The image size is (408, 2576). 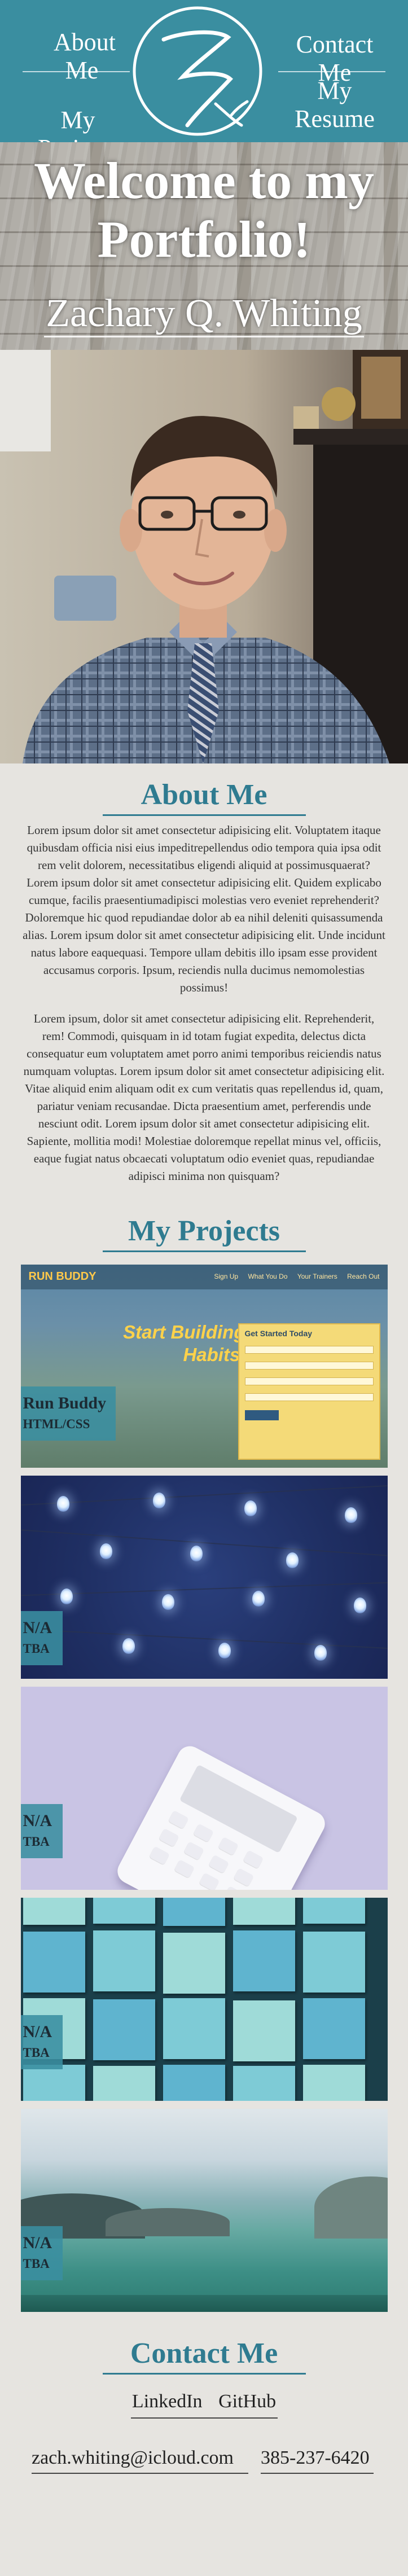 I want to click on phone-underline, so click(x=317, y=2473).